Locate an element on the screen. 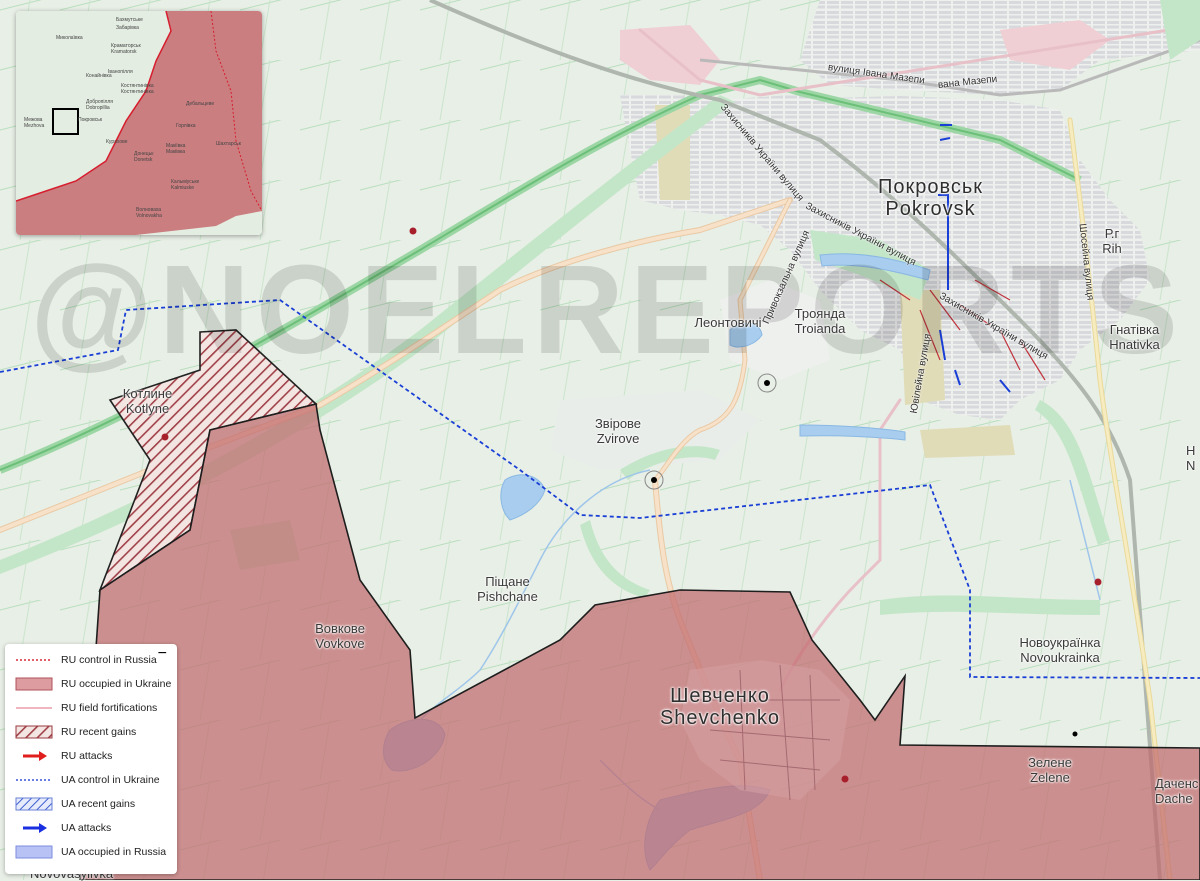 This screenshot has width=1200, height=881. label-rih-uk: Р.г is located at coordinates (1112, 233).